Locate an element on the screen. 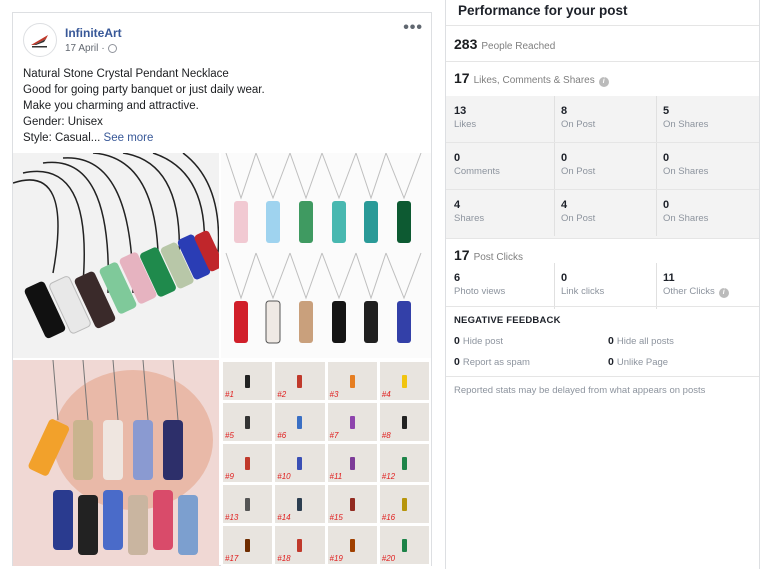 This screenshot has height=569, width=783. likes-count: 13 is located at coordinates (460, 111).